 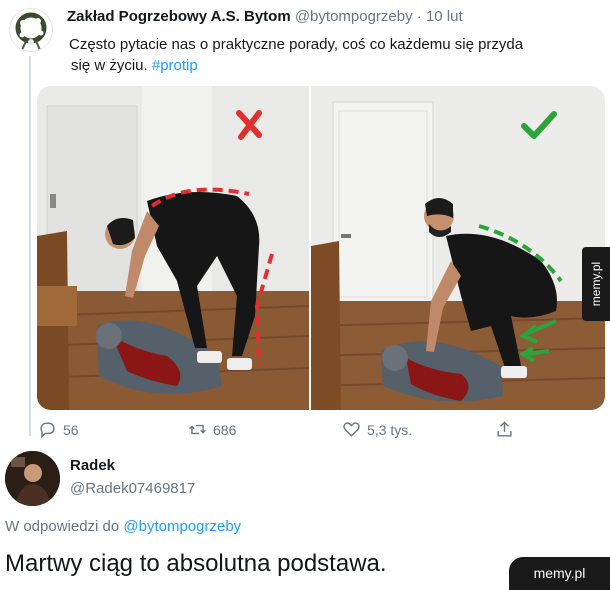 What do you see at coordinates (354, 16) in the screenshot?
I see `handle: @bytompogrzeby` at bounding box center [354, 16].